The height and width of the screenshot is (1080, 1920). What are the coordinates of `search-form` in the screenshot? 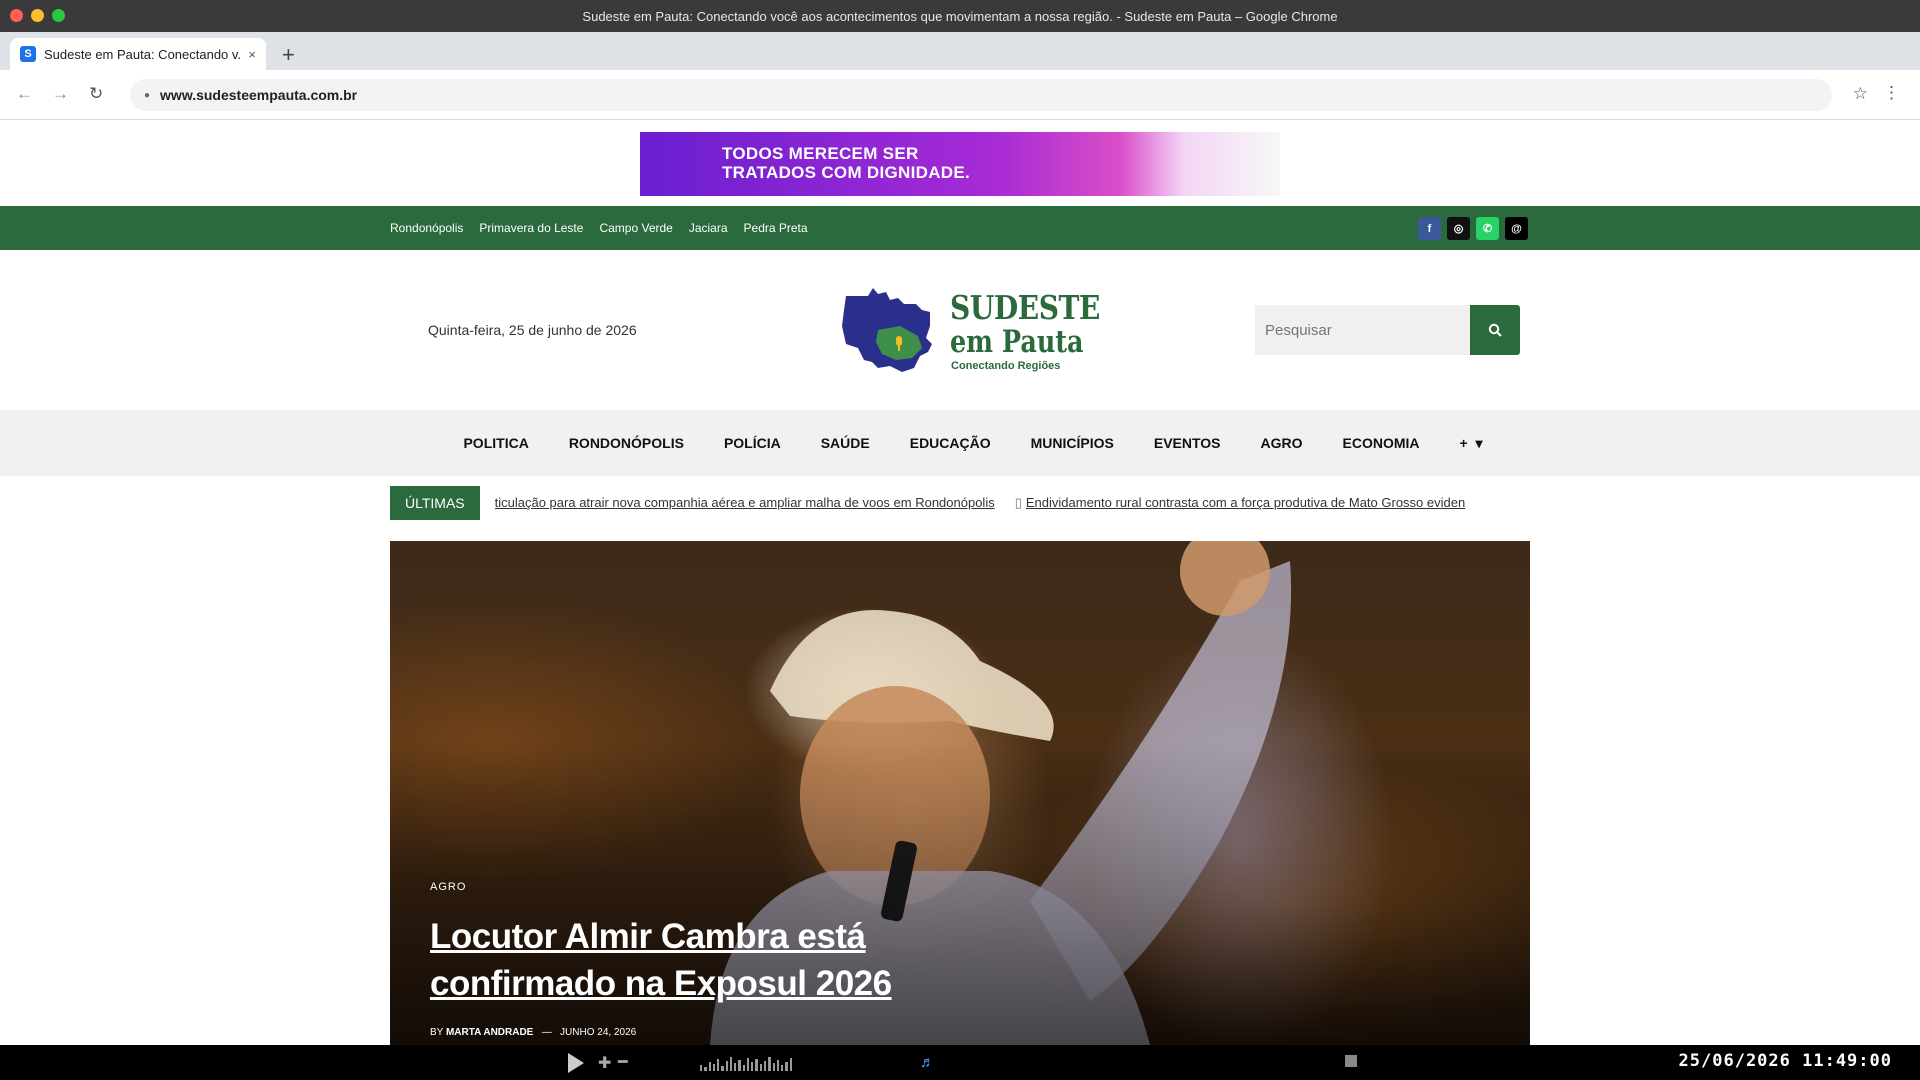 It's located at (1387, 330).